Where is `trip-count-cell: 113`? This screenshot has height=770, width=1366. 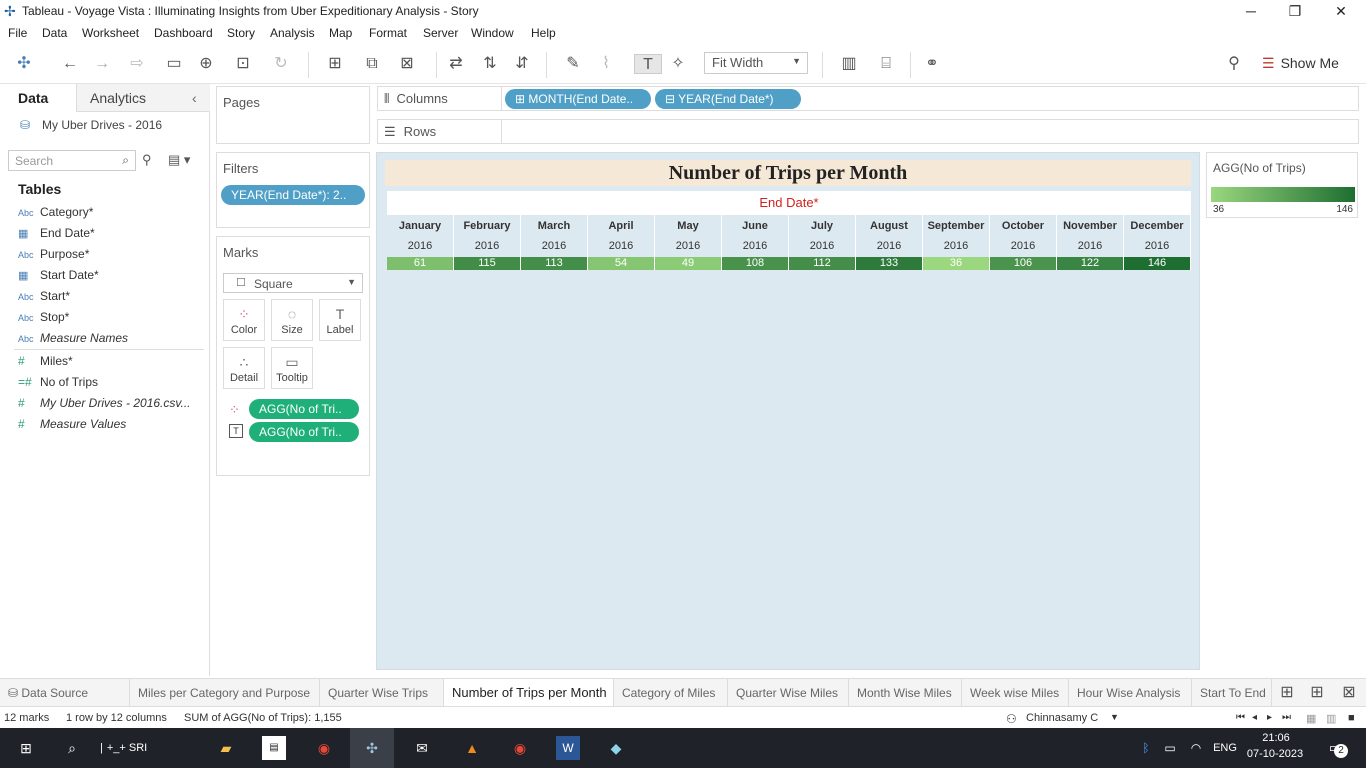
trip-count-cell: 113 is located at coordinates (554, 263).